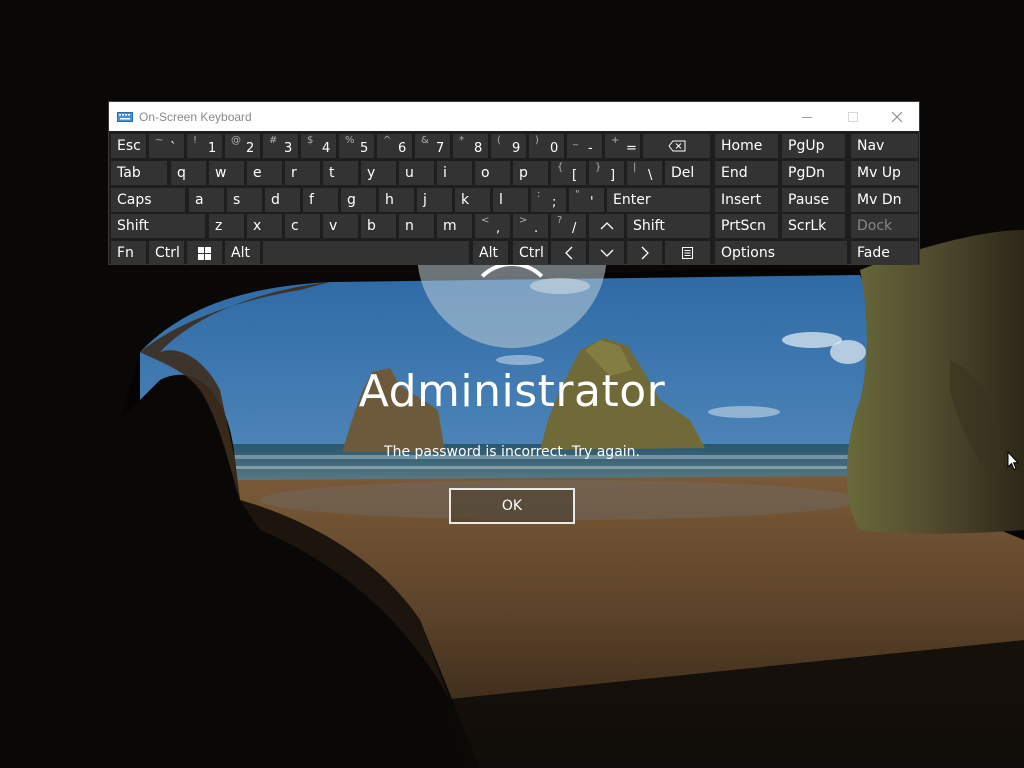 This screenshot has height=768, width=1024. Describe the element at coordinates (396, 200) in the screenshot. I see `key-h: h` at that location.